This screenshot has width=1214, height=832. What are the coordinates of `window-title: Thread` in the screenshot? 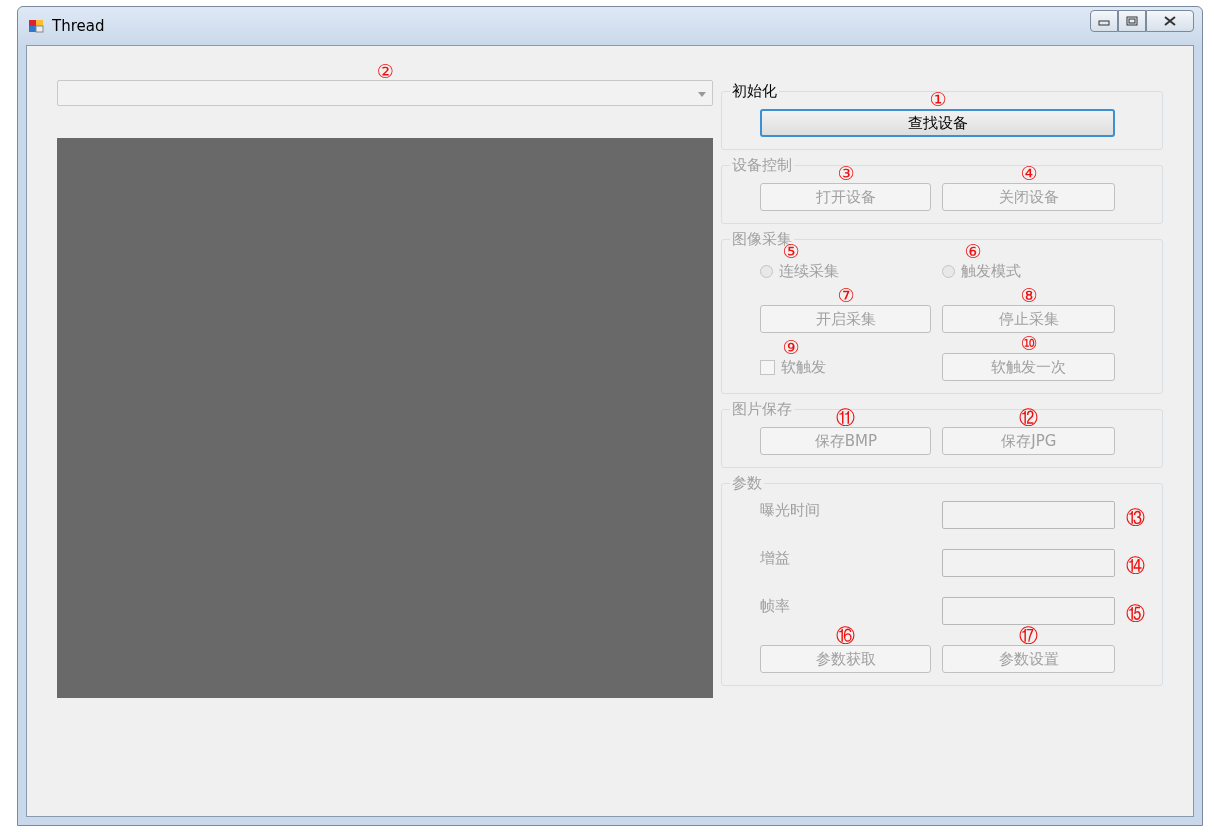 It's located at (78, 26).